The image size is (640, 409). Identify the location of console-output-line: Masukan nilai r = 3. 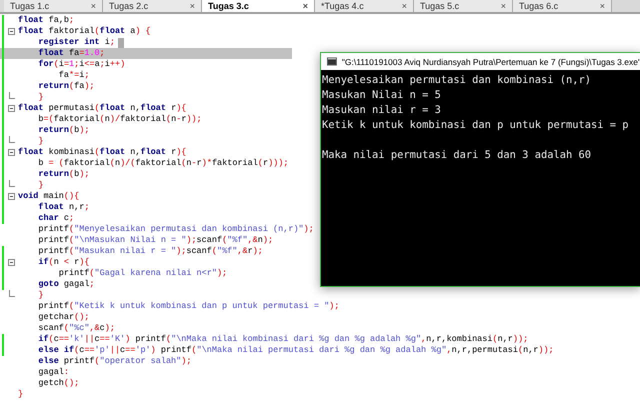
(382, 110).